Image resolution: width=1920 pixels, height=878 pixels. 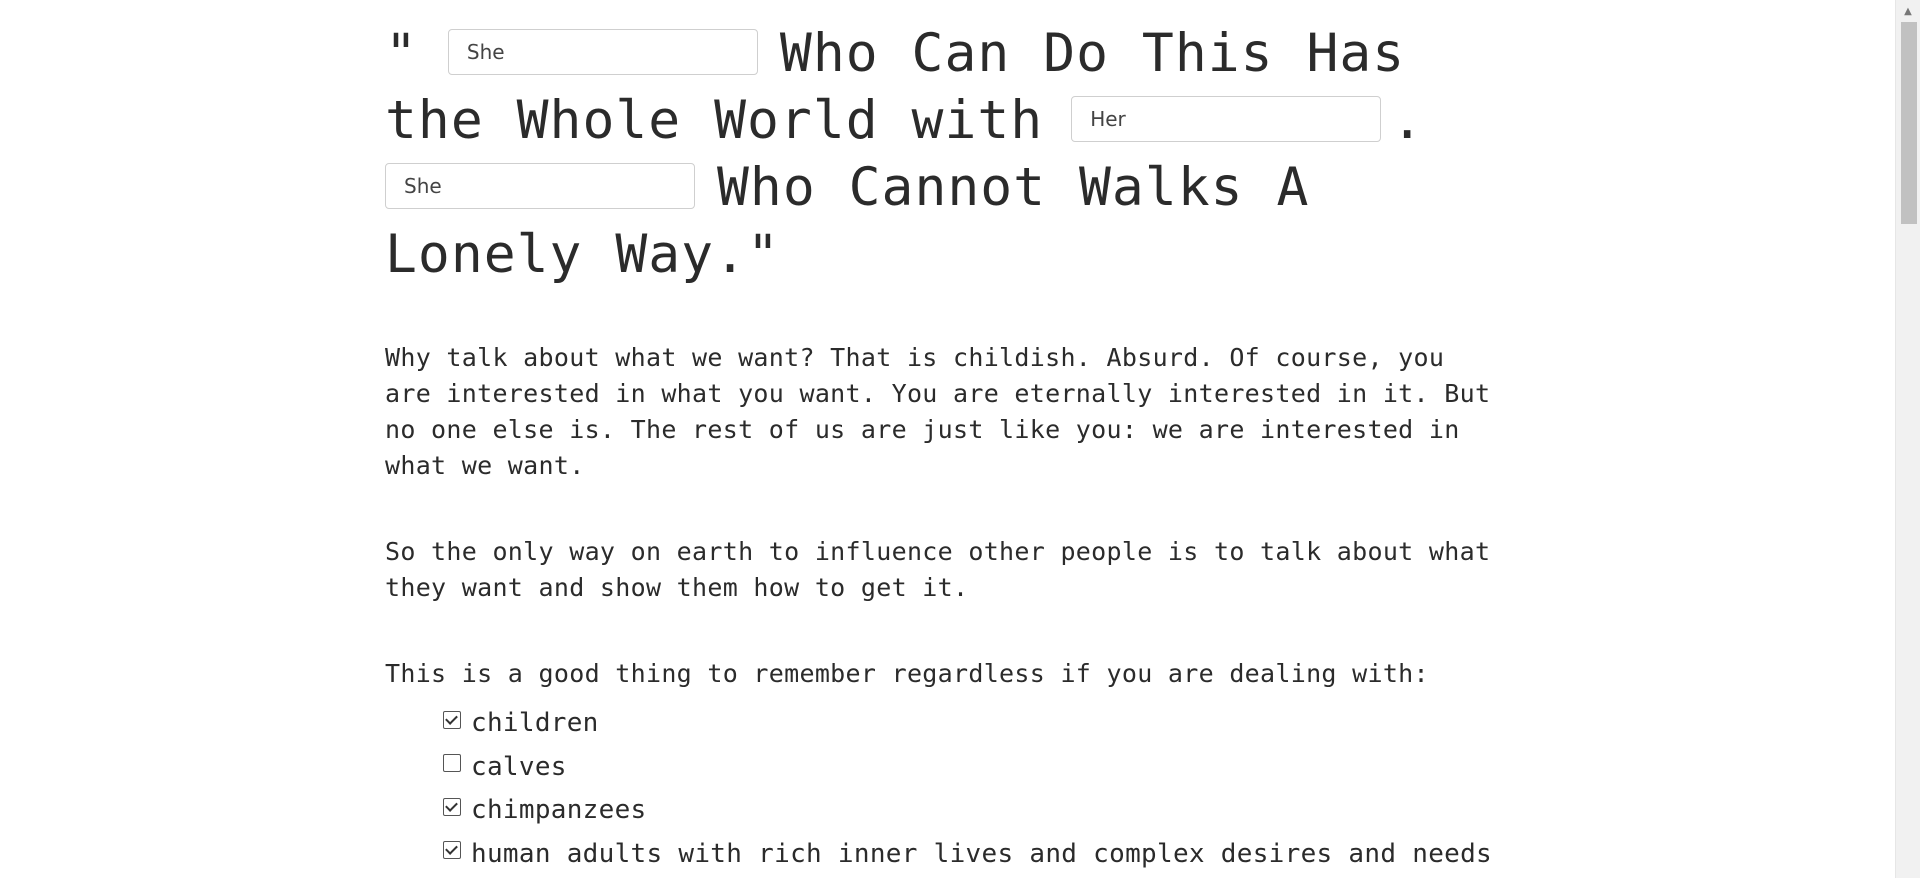 I want to click on vertical-scrollbar: ▲, so click(x=1907, y=439).